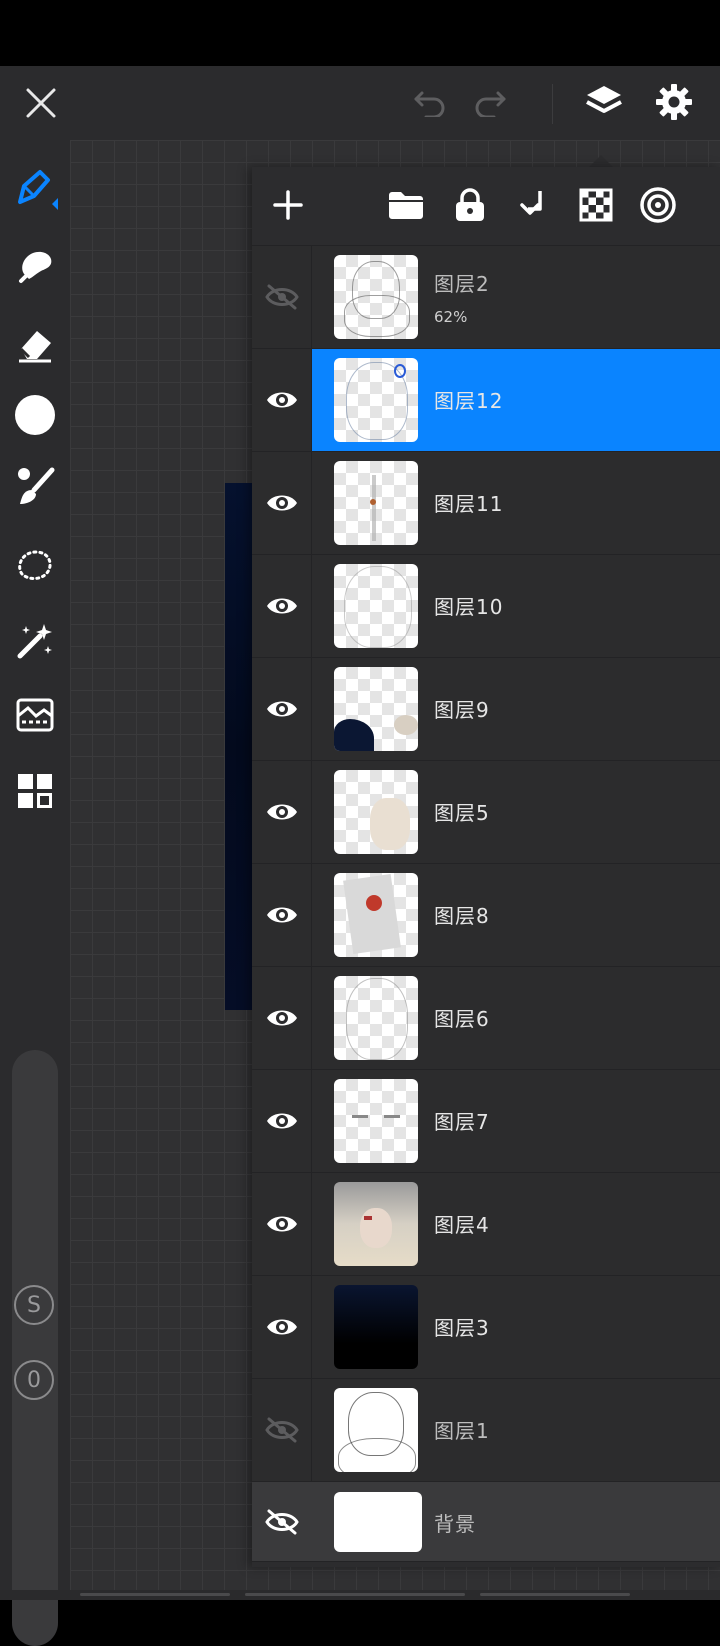 This screenshot has width=720, height=1646. I want to click on layer-row: 图层9, so click(486, 709).